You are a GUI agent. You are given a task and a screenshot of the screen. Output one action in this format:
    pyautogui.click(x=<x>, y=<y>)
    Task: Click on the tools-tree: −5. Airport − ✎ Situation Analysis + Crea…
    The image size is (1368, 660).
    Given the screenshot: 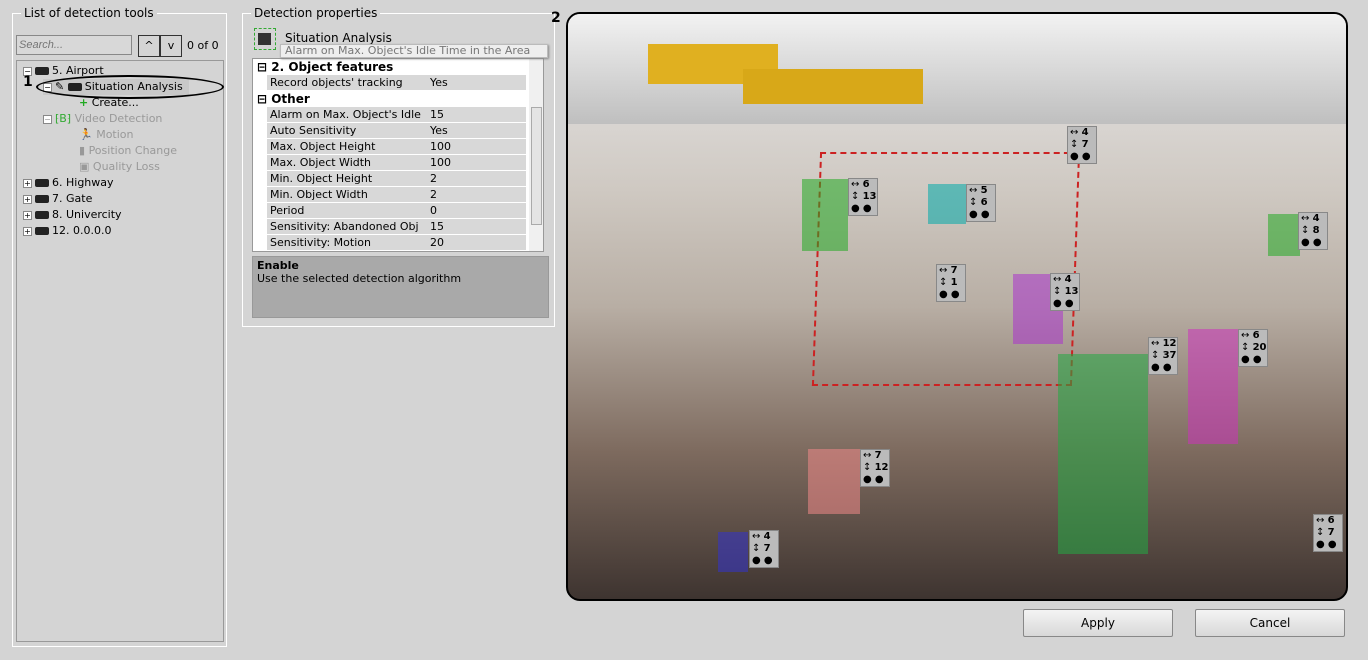 What is the action you would take?
    pyautogui.click(x=120, y=351)
    